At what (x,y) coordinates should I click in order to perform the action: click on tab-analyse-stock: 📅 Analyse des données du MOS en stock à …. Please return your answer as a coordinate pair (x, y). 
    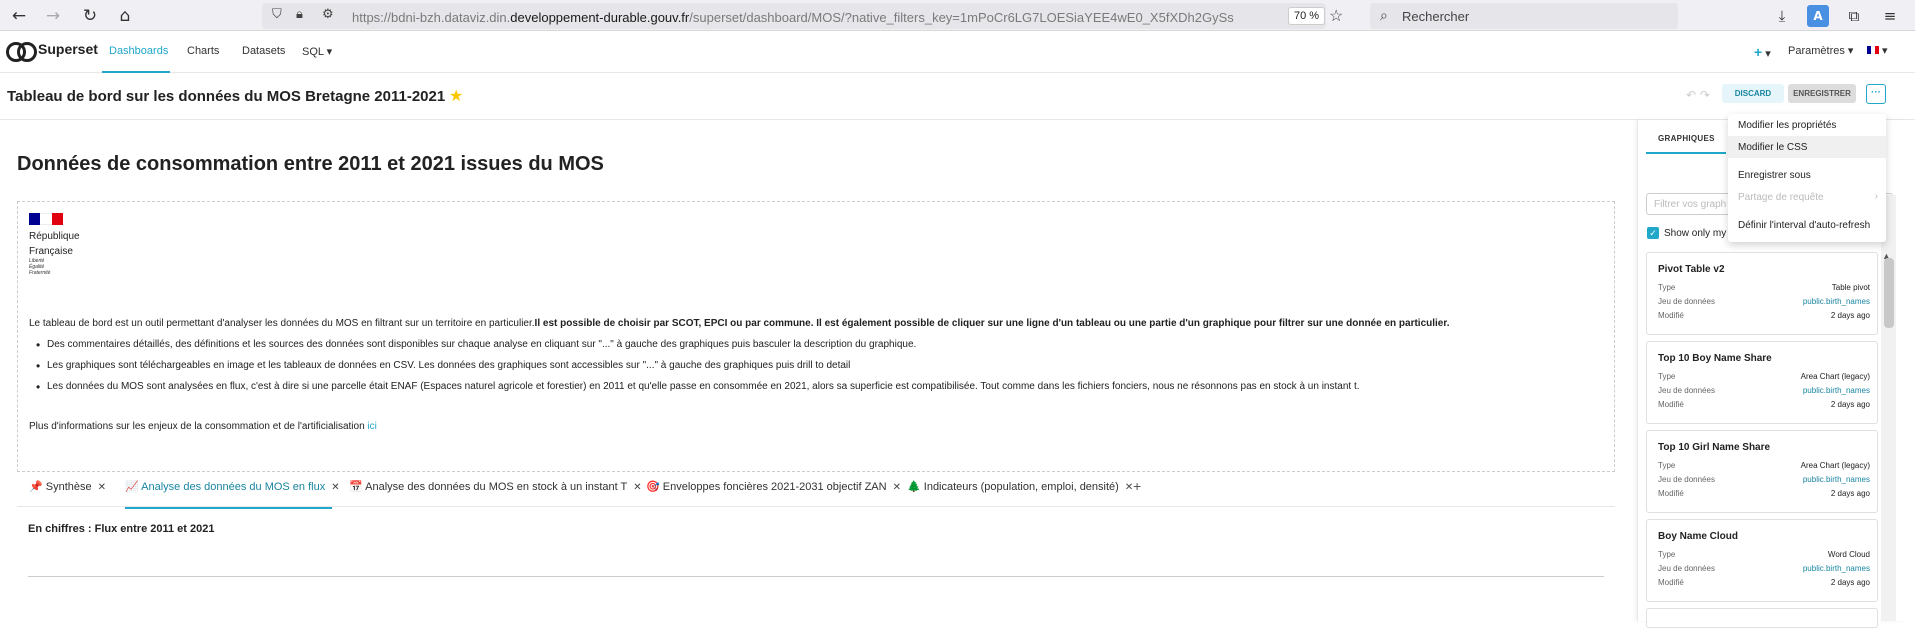
    Looking at the image, I should click on (495, 486).